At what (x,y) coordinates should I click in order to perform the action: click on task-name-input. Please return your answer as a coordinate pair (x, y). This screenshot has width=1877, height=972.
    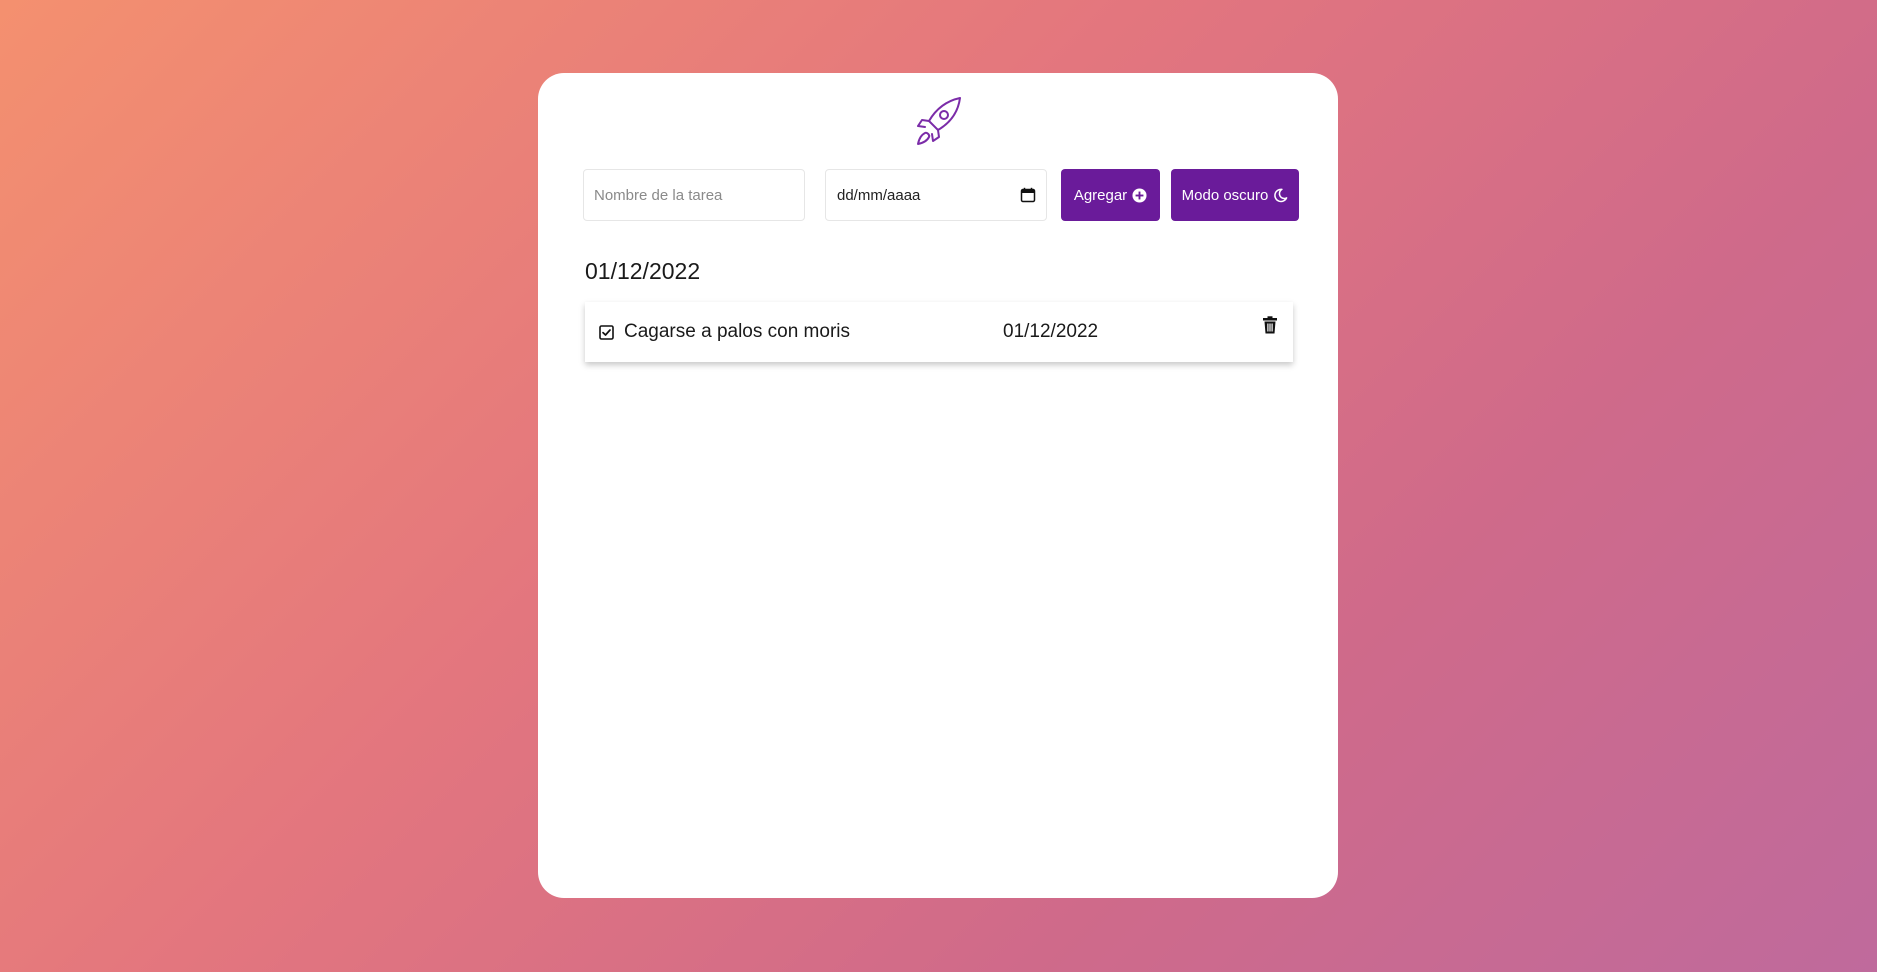
    Looking at the image, I should click on (694, 195).